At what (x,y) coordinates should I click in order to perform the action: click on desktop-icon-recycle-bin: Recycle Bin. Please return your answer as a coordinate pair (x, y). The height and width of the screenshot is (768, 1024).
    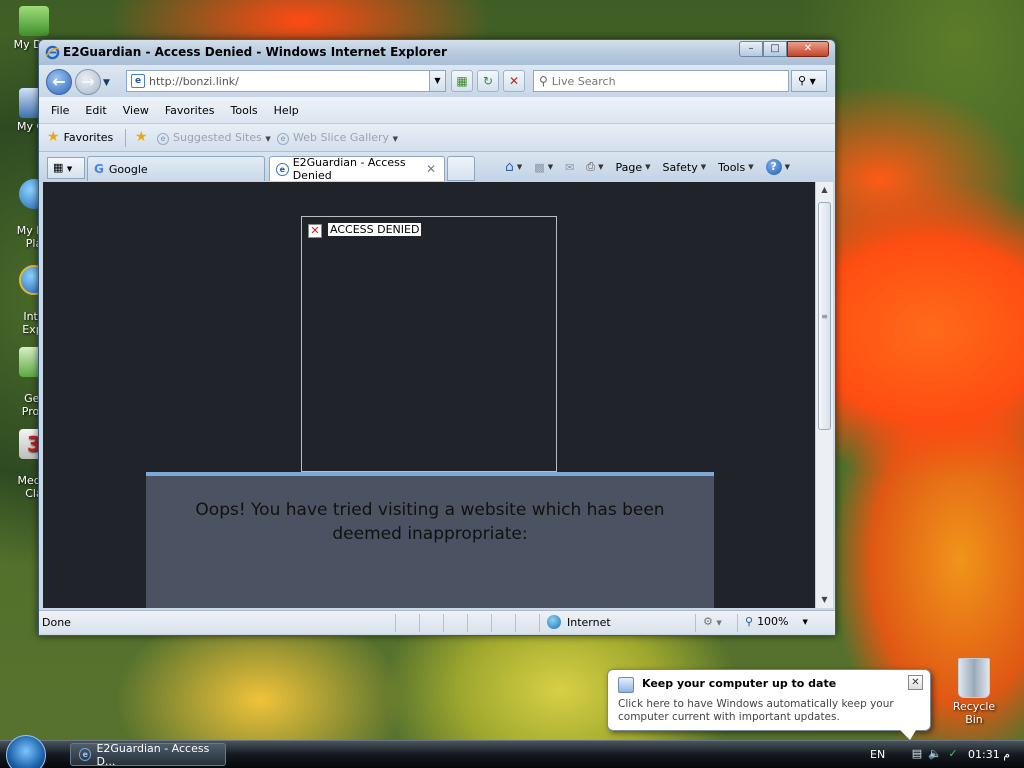
    Looking at the image, I should click on (974, 692).